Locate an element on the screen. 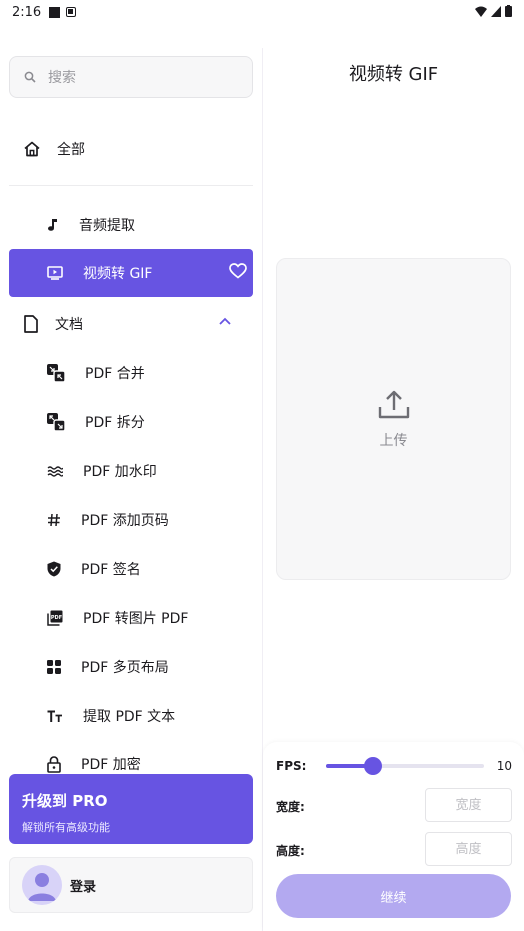 The height and width of the screenshot is (931, 524). height-label: 高度: is located at coordinates (290, 851).